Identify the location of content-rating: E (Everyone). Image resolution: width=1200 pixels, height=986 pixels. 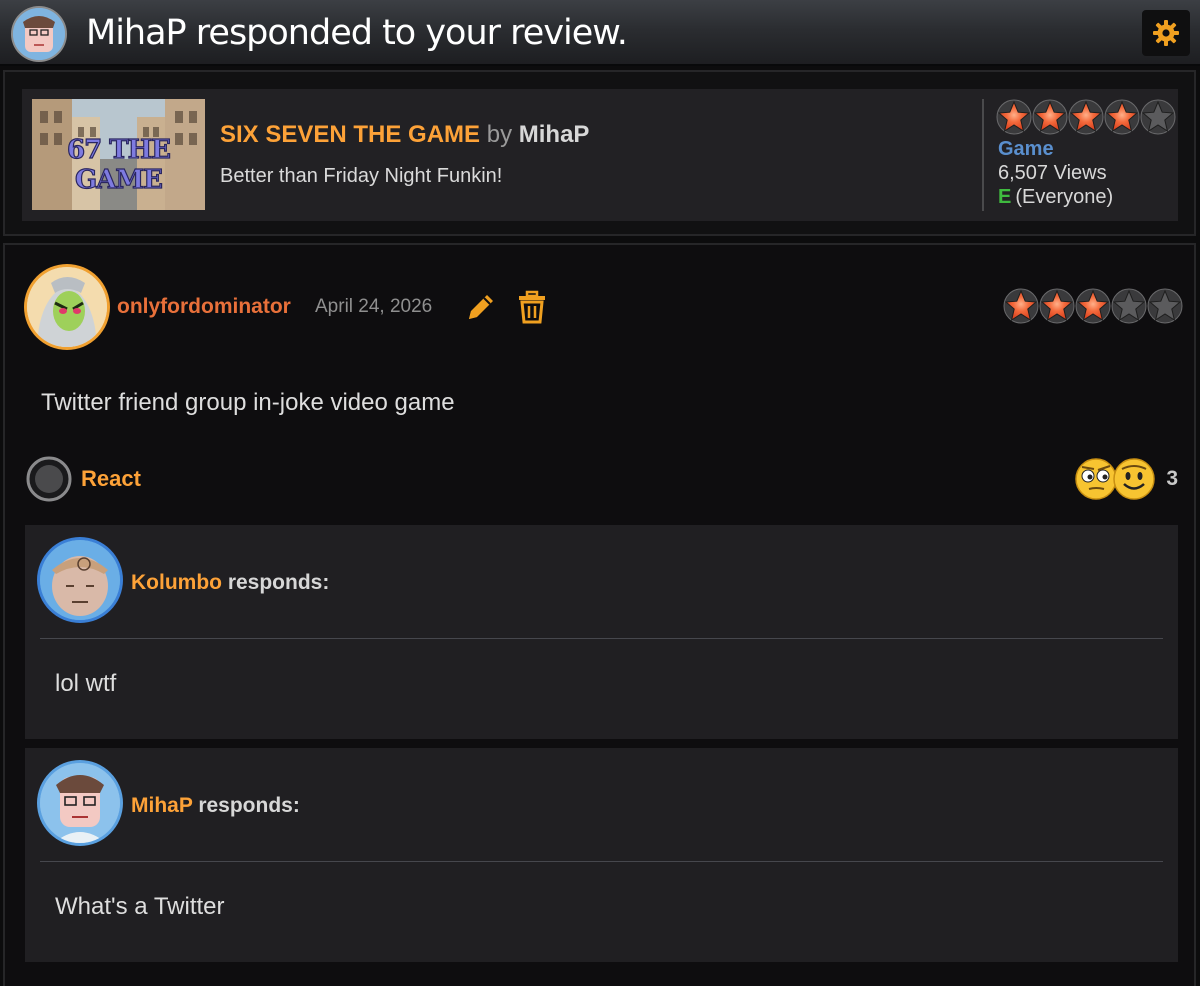
(1055, 197).